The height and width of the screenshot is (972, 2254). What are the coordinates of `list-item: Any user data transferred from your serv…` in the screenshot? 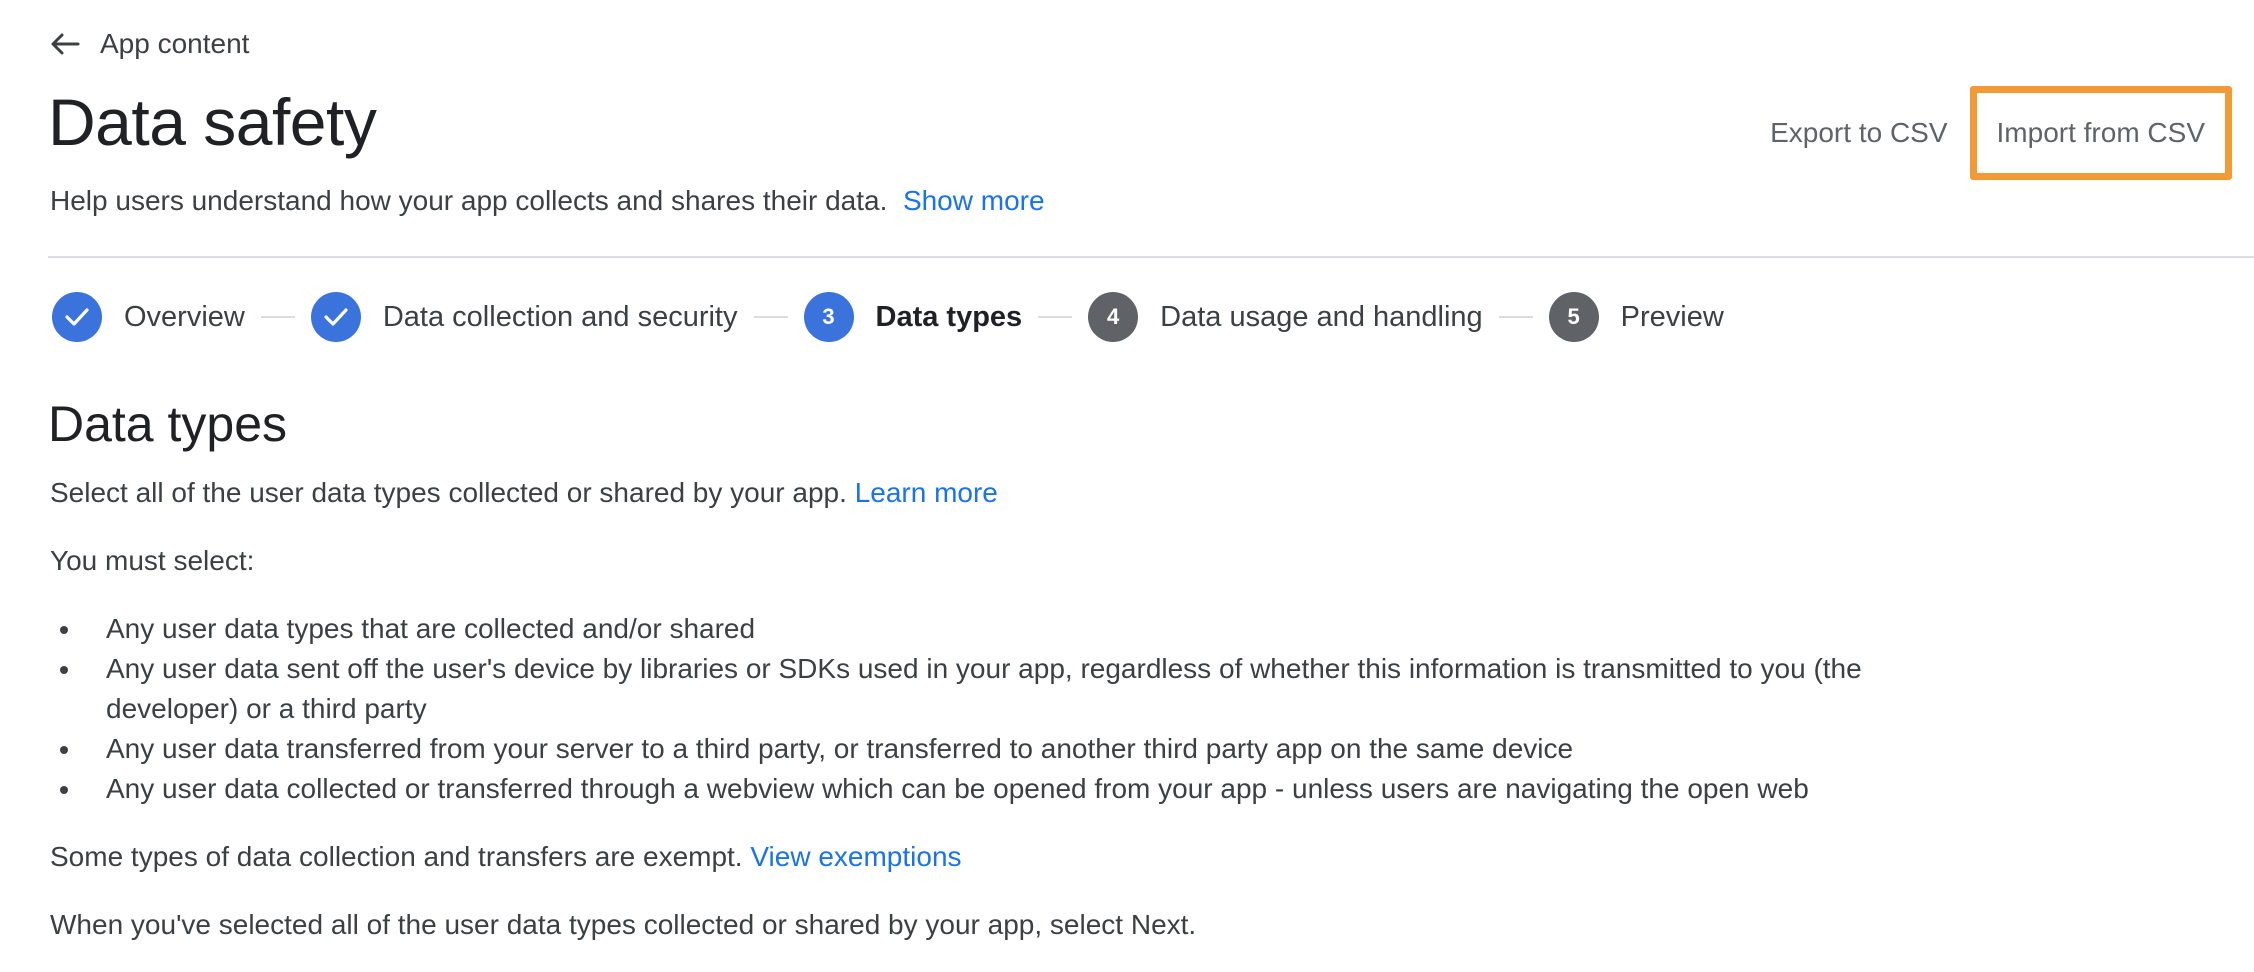 It's located at (990, 749).